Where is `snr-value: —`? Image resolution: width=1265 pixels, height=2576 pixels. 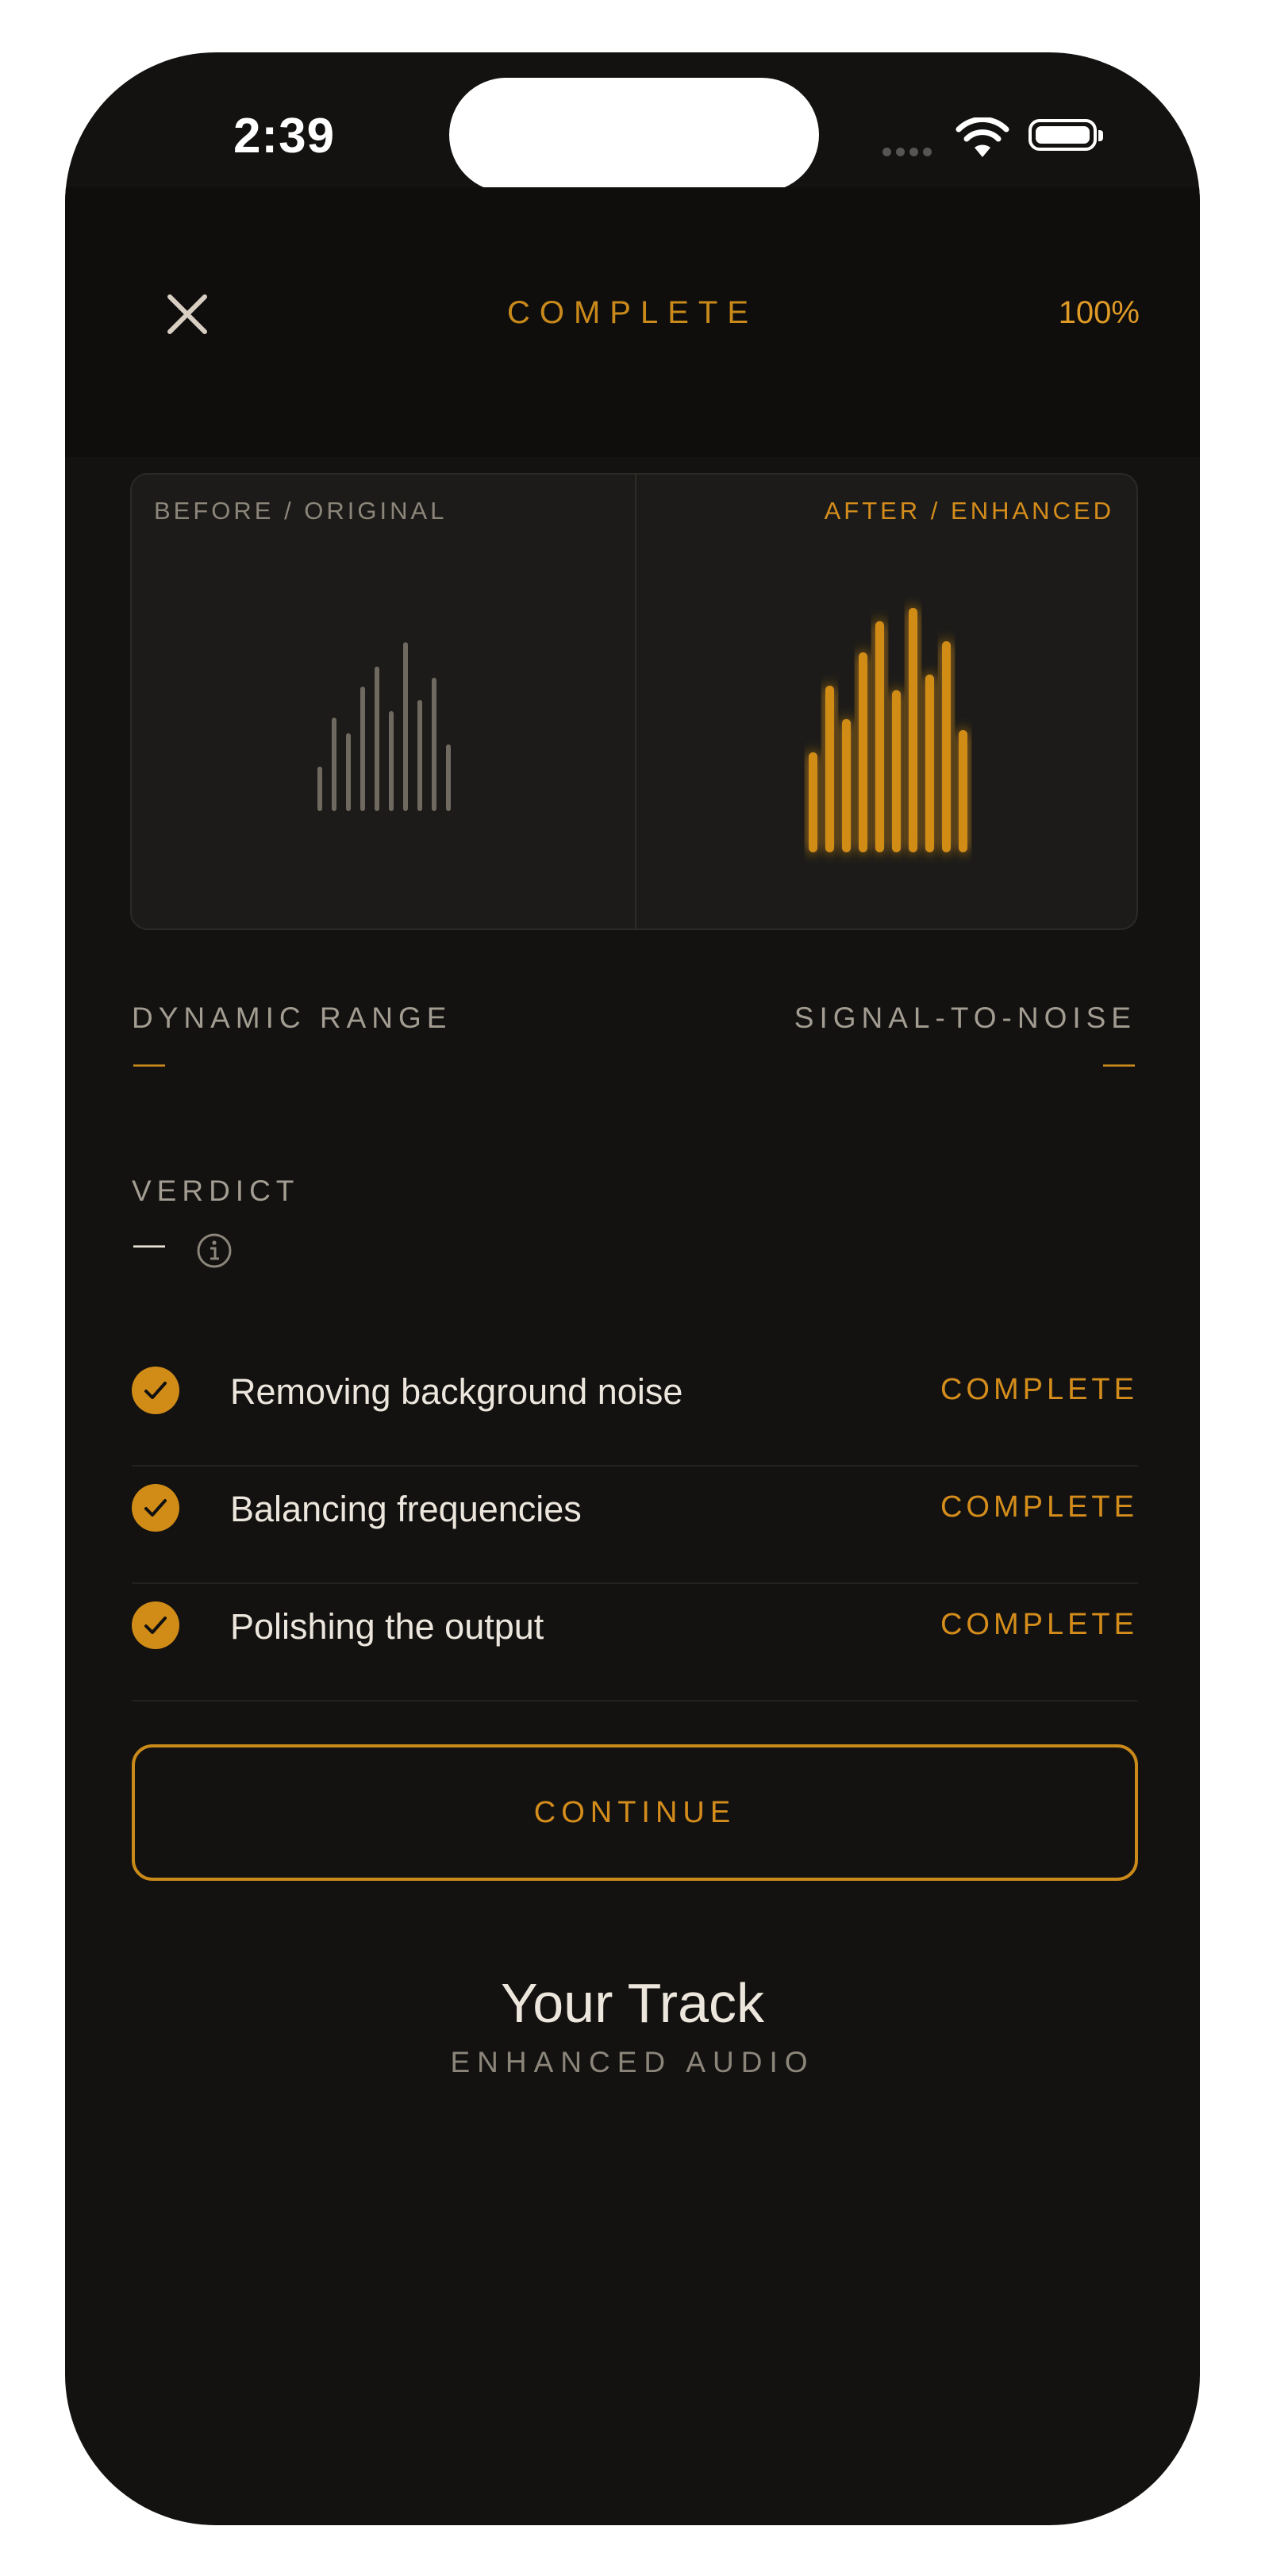
snr-value: — is located at coordinates (1119, 1063).